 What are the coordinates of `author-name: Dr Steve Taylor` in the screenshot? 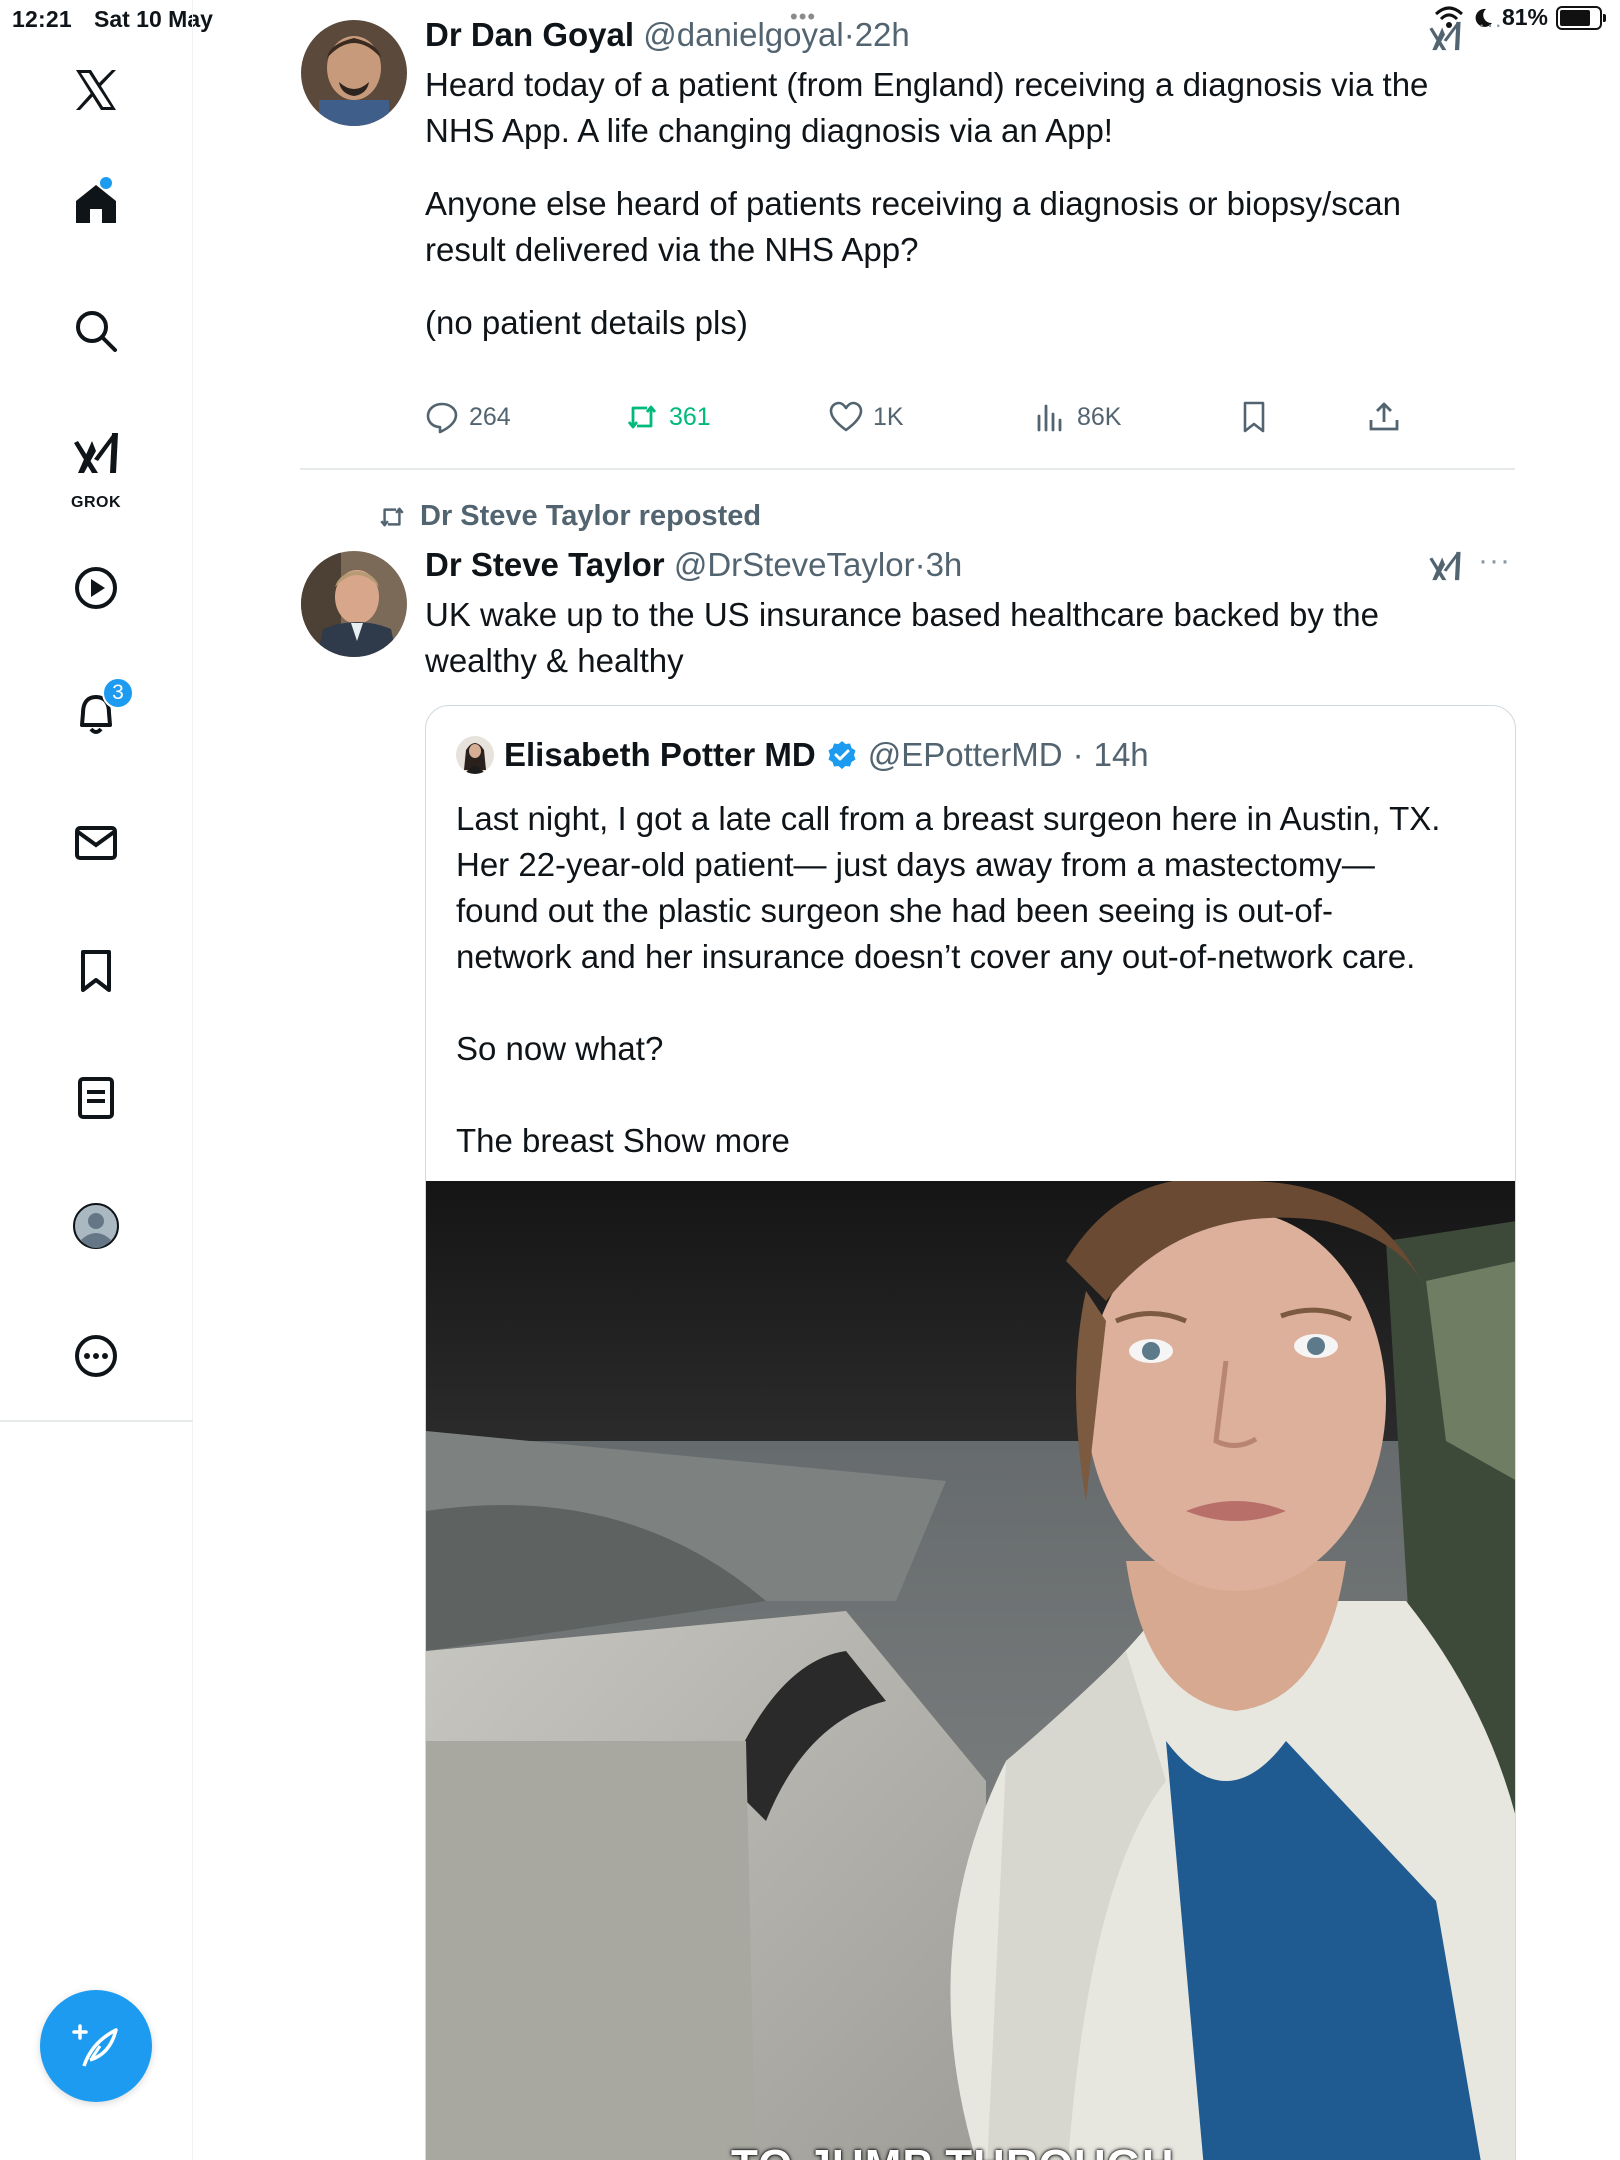 It's located at (545, 564).